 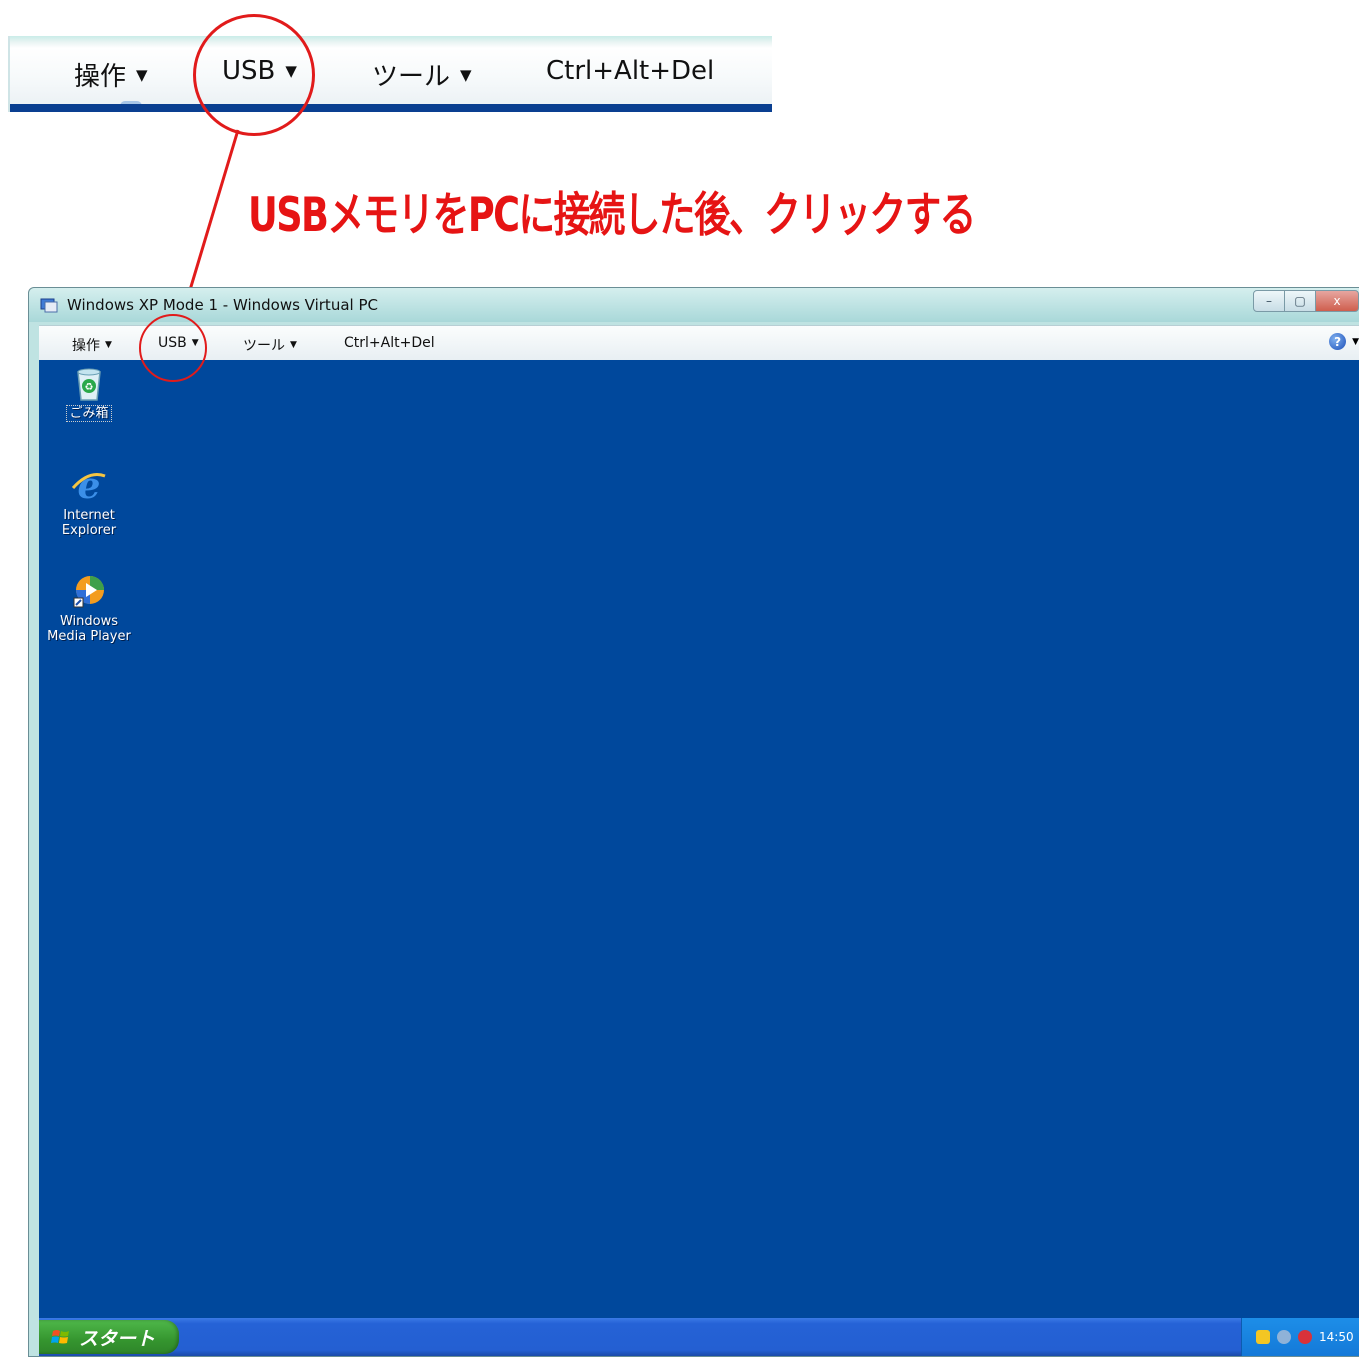 I want to click on windows-flag-icon, so click(x=60, y=1337).